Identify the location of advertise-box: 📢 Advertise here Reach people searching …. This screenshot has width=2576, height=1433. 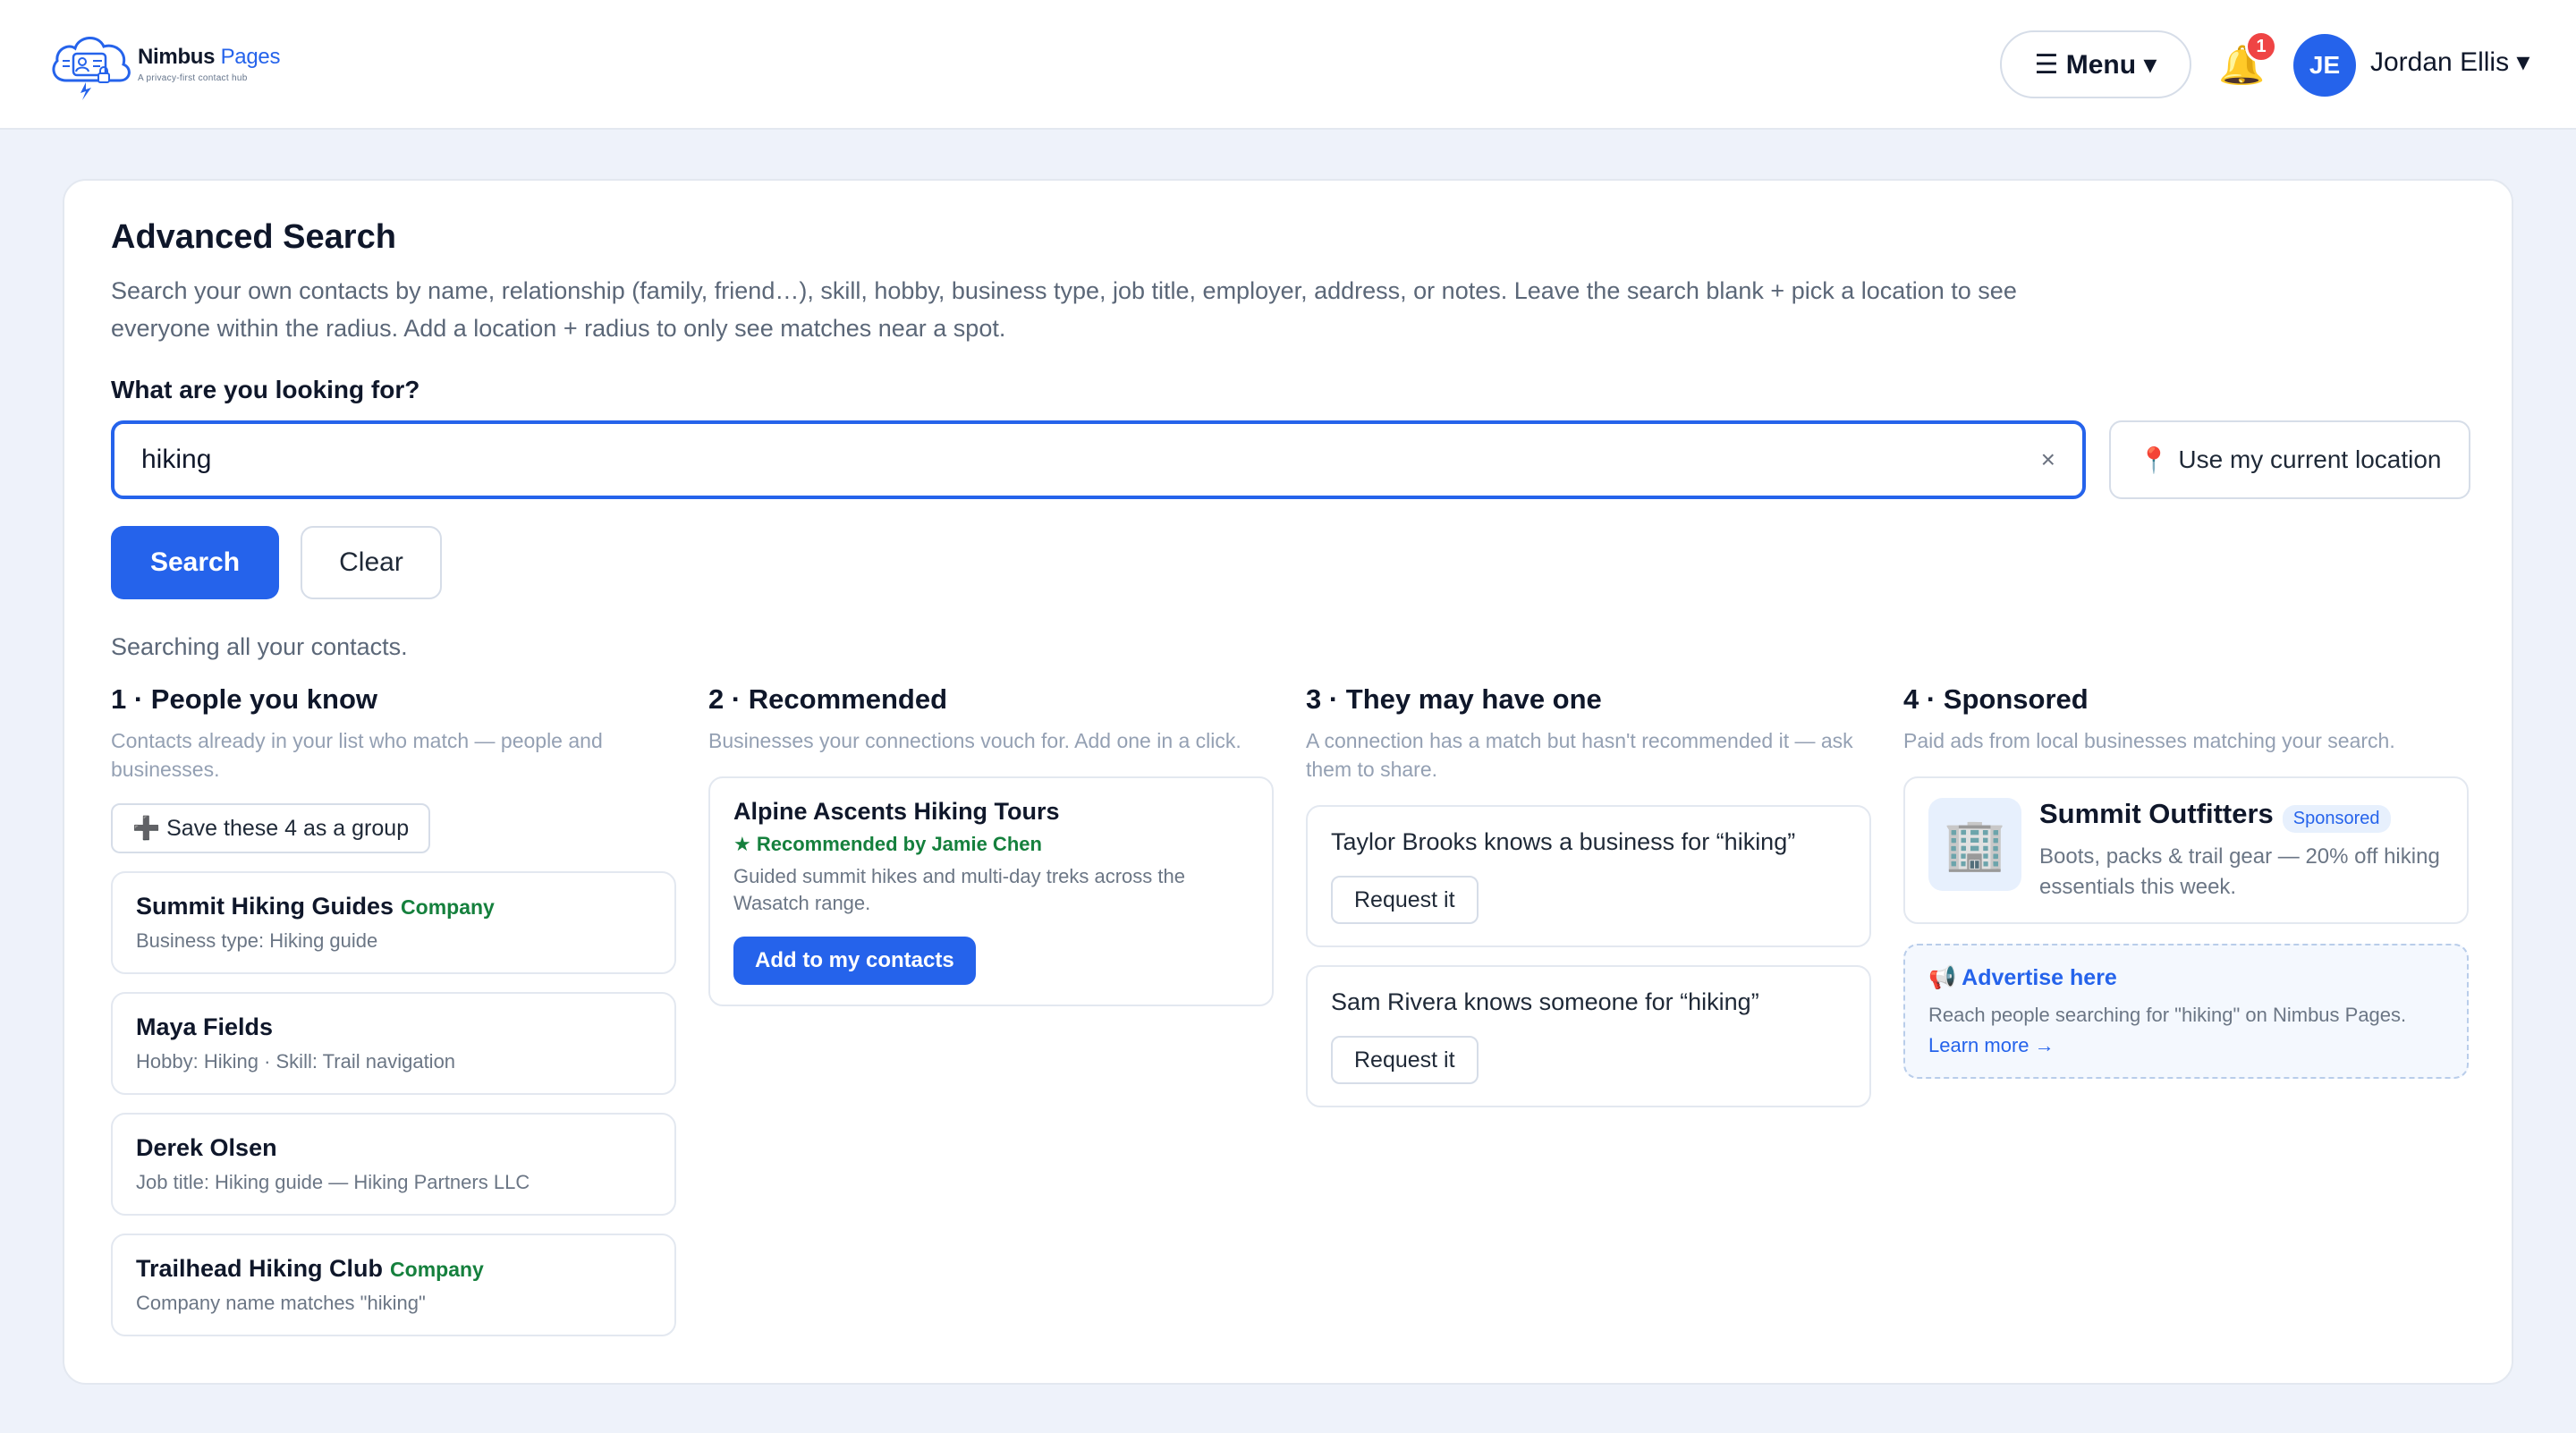
(2186, 1012).